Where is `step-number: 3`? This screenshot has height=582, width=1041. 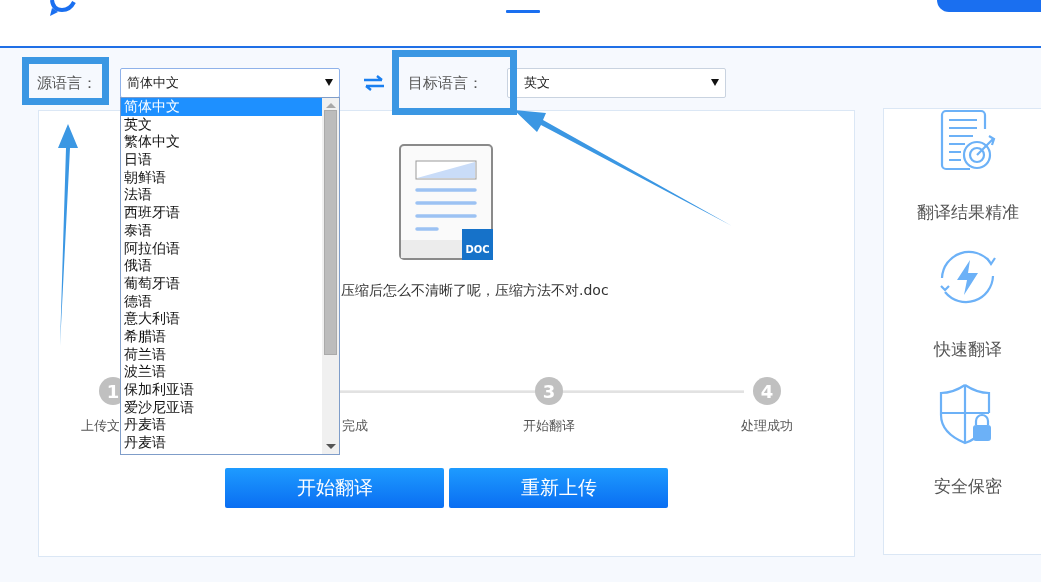 step-number: 3 is located at coordinates (549, 391).